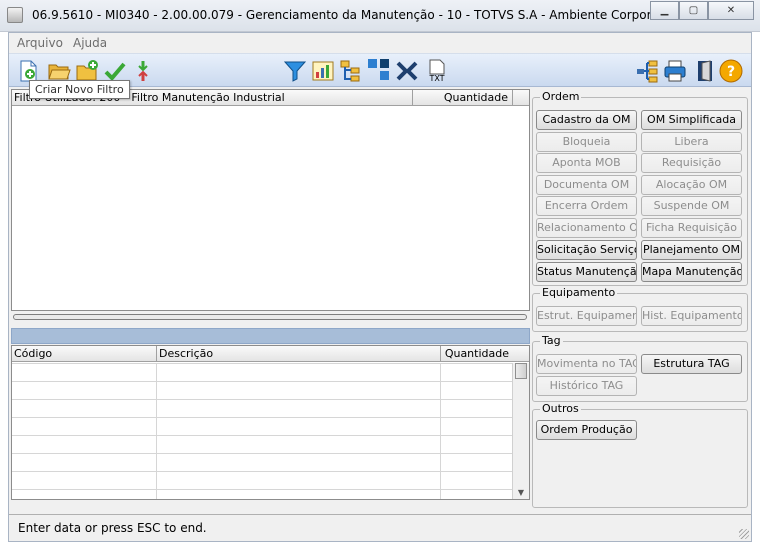 The image size is (760, 550). Describe the element at coordinates (586, 272) in the screenshot. I see `status-manutencao-button: Status Manutenção` at that location.